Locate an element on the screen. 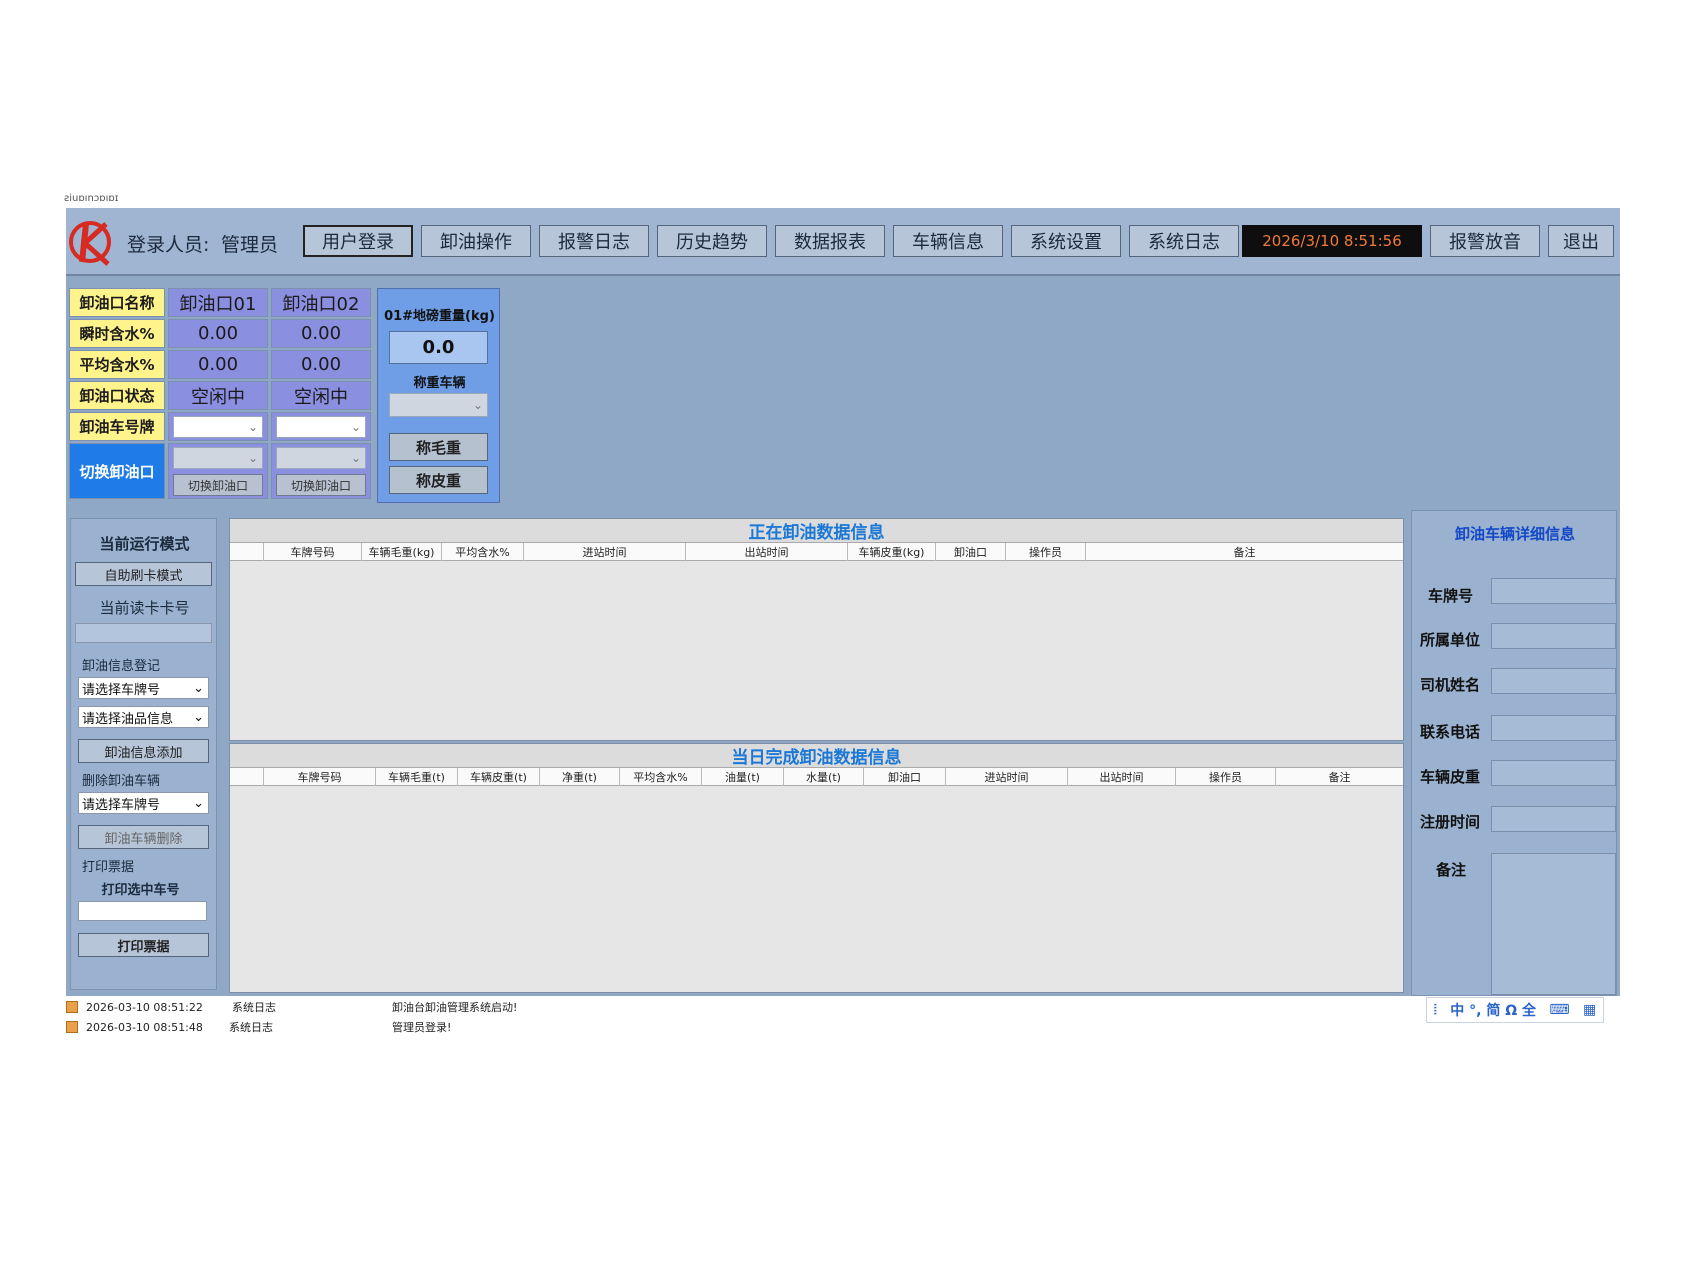  port2-plate-select: ⌄ is located at coordinates (321, 426).